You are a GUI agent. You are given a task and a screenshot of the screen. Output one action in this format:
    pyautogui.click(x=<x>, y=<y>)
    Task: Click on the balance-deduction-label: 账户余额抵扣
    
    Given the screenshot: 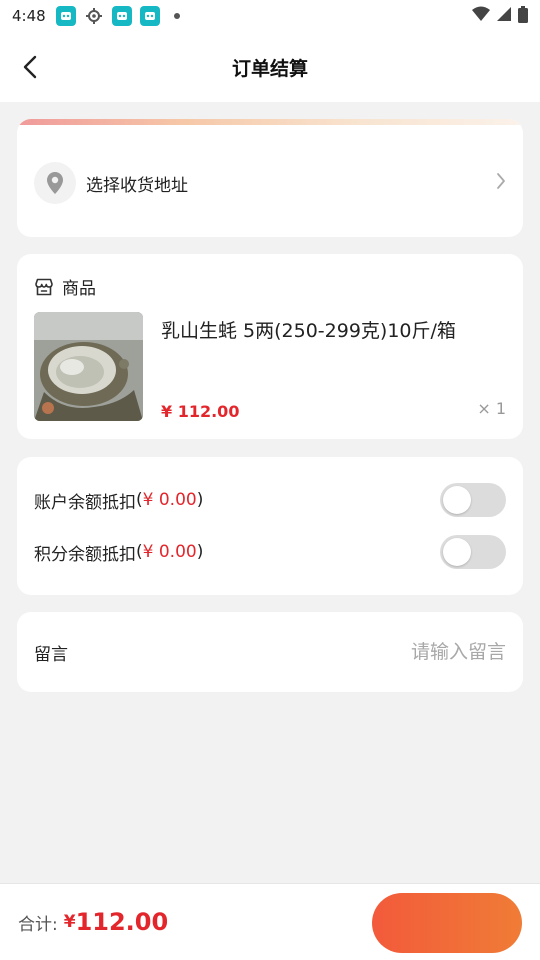 What is the action you would take?
    pyautogui.click(x=85, y=502)
    